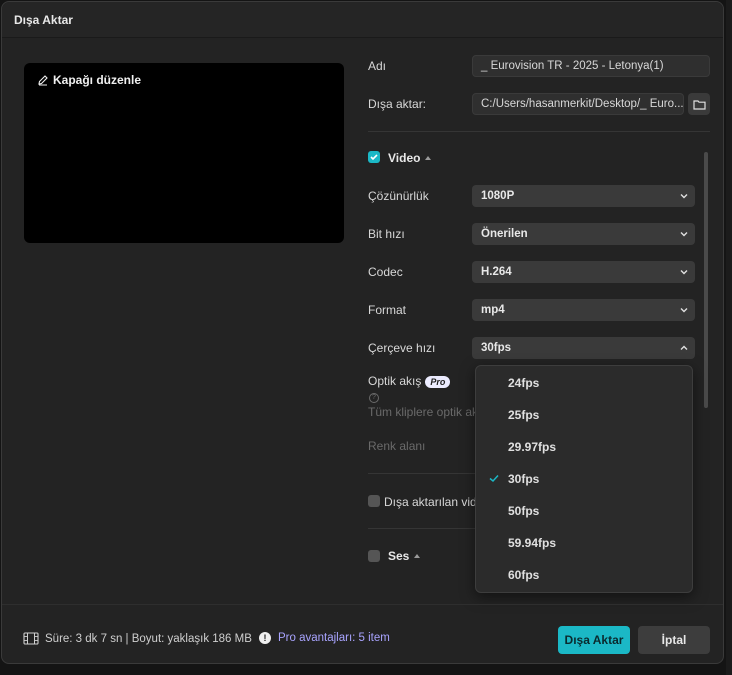 Image resolution: width=732 pixels, height=675 pixels. What do you see at coordinates (524, 511) in the screenshot?
I see `framerate-option-label: 50fps` at bounding box center [524, 511].